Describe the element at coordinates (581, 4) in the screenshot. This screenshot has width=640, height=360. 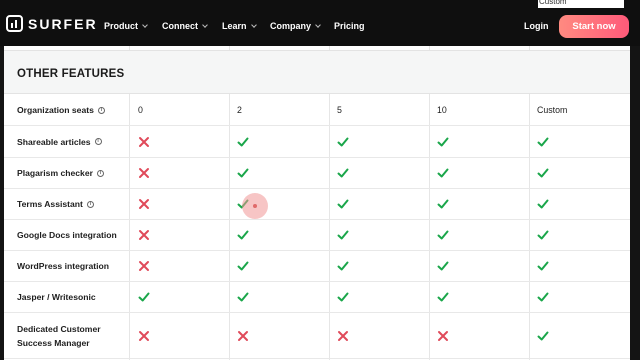
I see `partially-hidden-plan-label: Custom` at that location.